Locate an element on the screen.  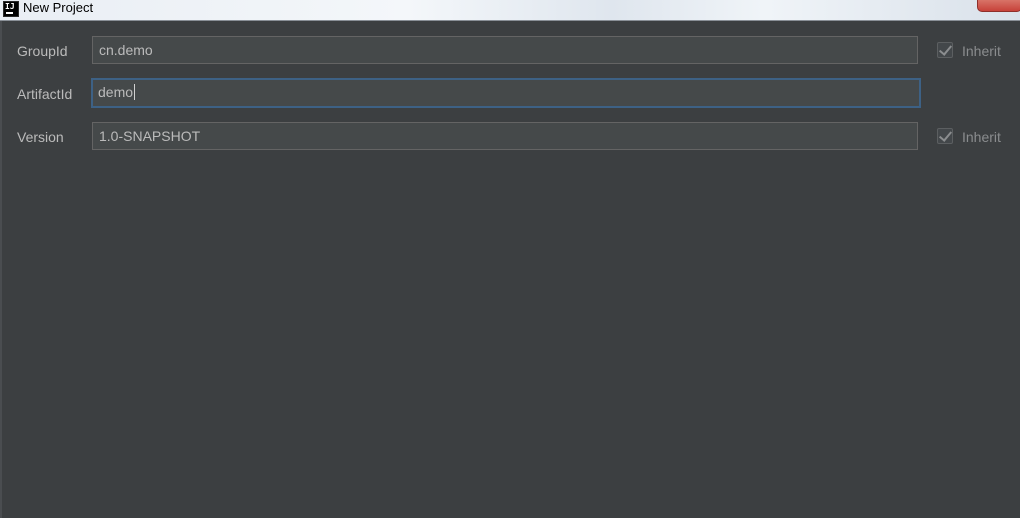
window-border is located at coordinates (1, 269).